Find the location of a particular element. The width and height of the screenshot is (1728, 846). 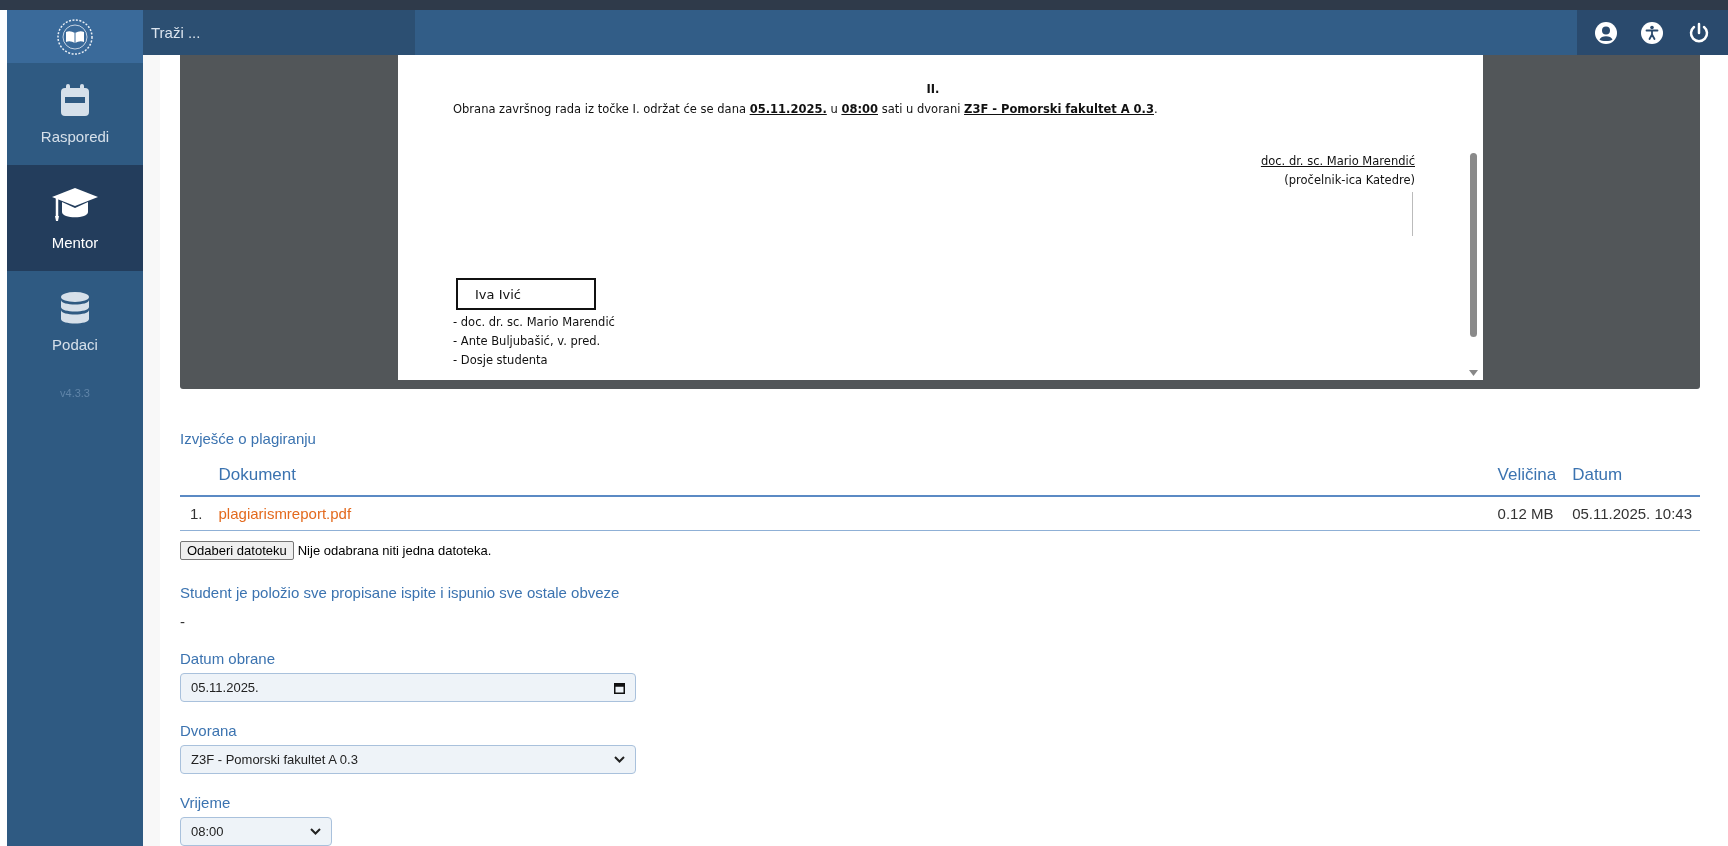

recipient-line: - Dosje studenta is located at coordinates (501, 360).